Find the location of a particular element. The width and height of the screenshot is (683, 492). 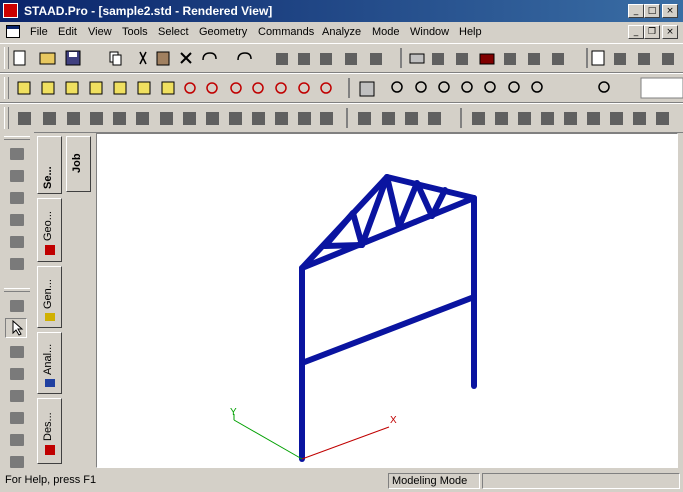

beam-icon is located at coordinates (17, 198).